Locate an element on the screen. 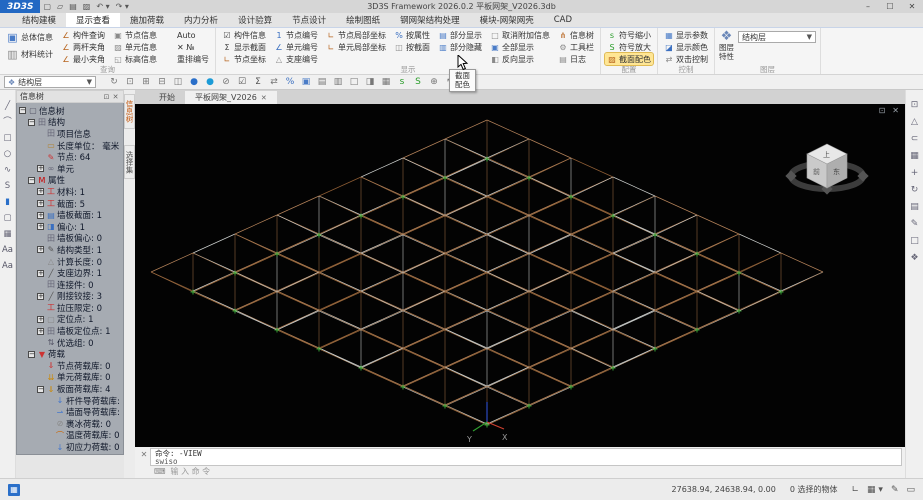  view-tool-icon-2: ⊂ is located at coordinates (915, 139).